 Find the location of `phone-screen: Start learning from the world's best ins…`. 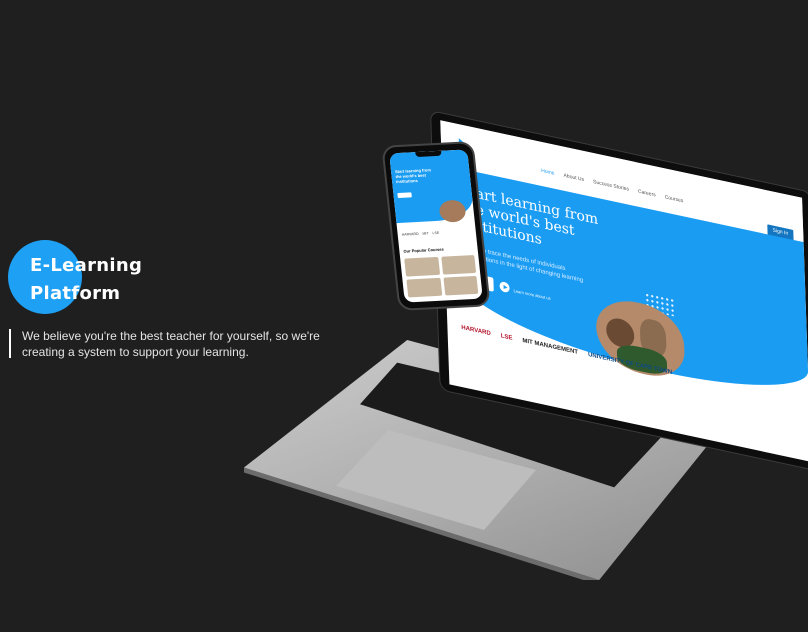

phone-screen: Start learning from the world's best ins… is located at coordinates (436, 226).